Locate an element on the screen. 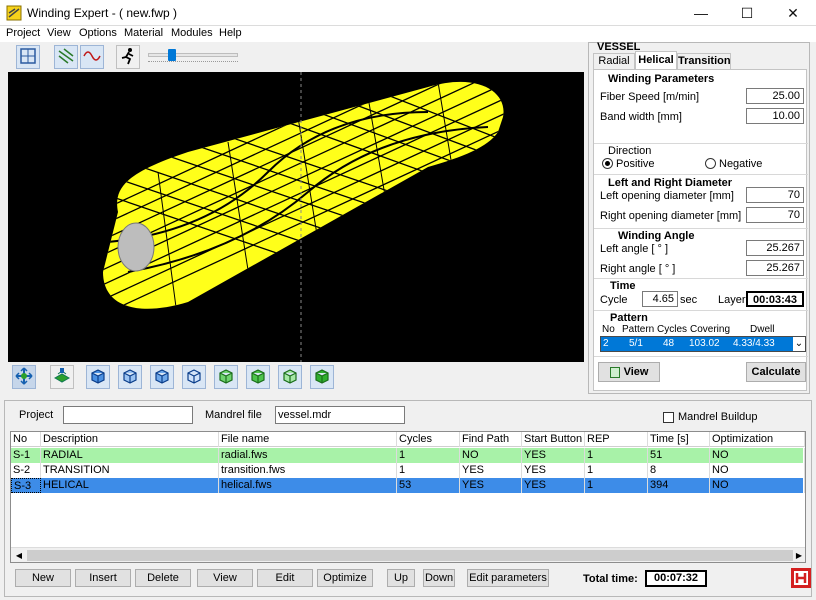  chevron-down-icon: ⌄ is located at coordinates (799, 344).